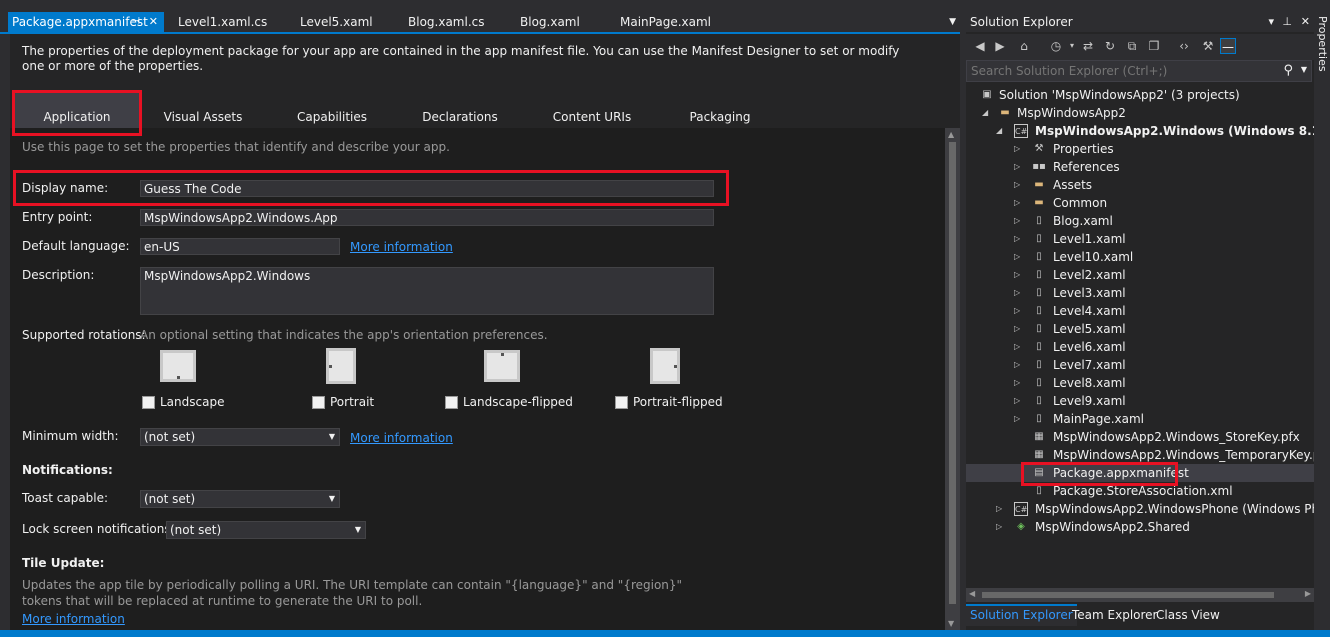 The width and height of the screenshot is (1330, 637). I want to click on solution-explorer-horizontal-scrollbar: ◀ ▶, so click(1140, 595).